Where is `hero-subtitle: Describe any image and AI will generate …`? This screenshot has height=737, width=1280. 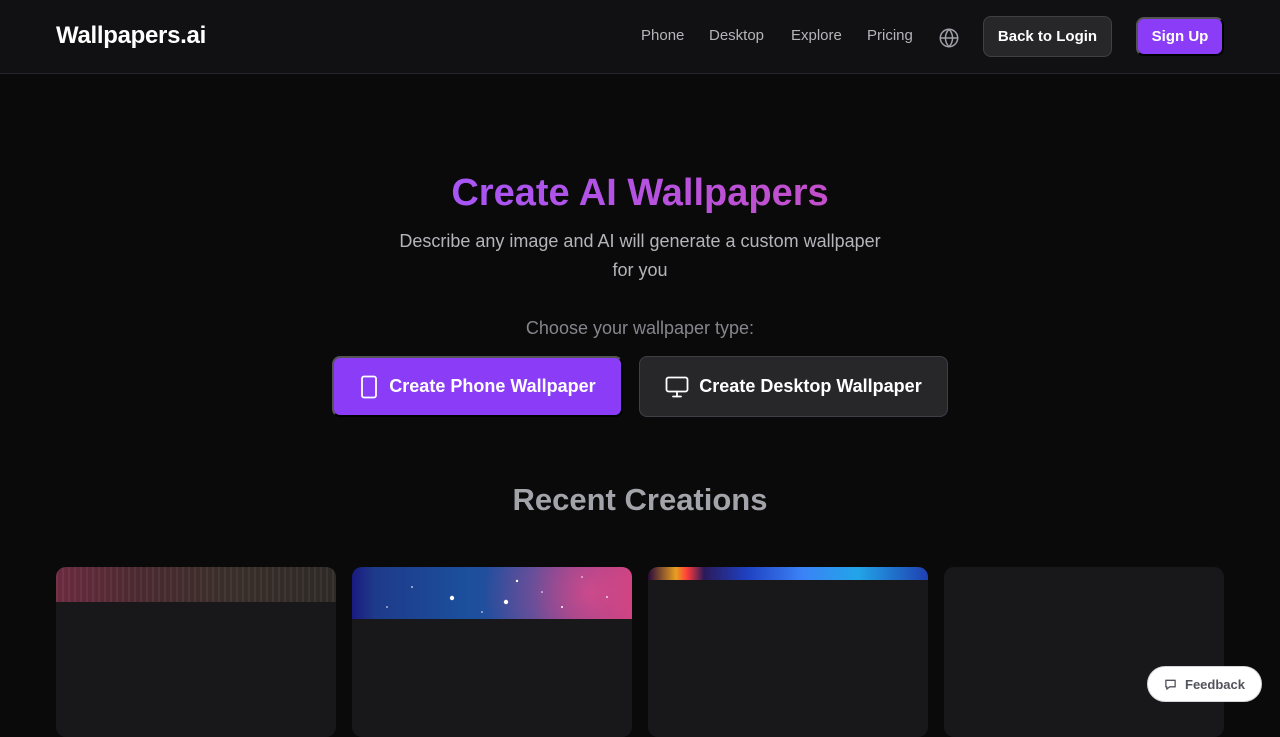 hero-subtitle: Describe any image and AI will generate … is located at coordinates (640, 255).